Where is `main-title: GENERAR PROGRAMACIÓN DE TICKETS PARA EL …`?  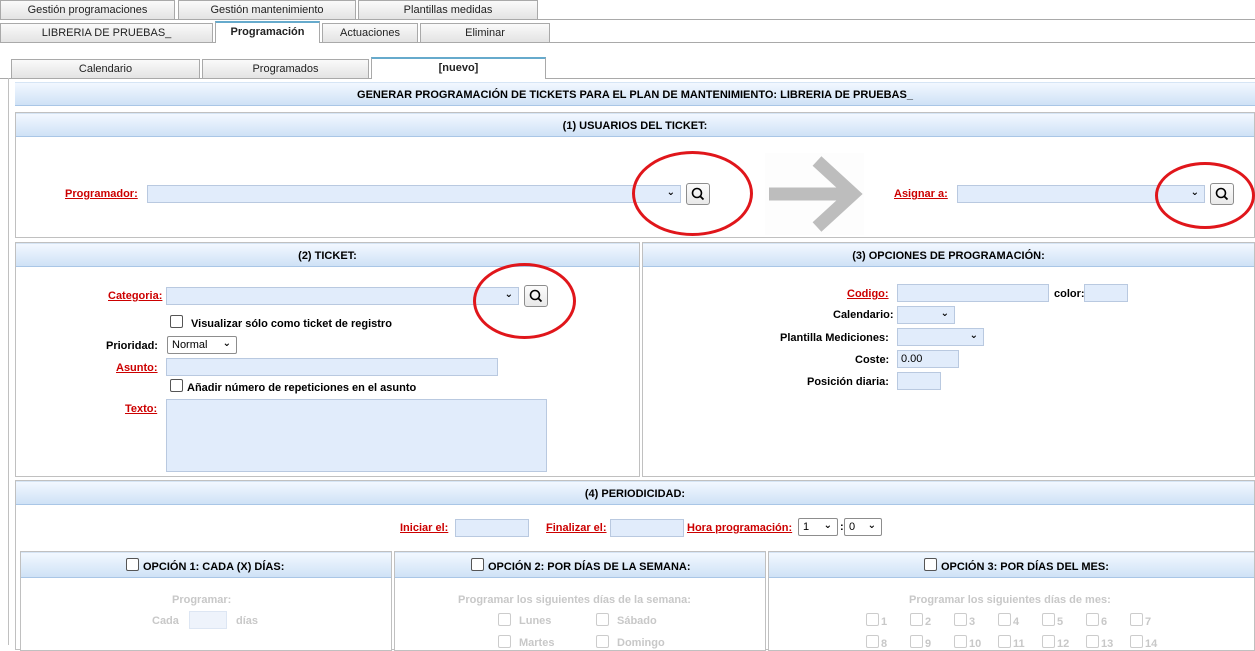
main-title: GENERAR PROGRAMACIÓN DE TICKETS PARA EL … is located at coordinates (635, 94).